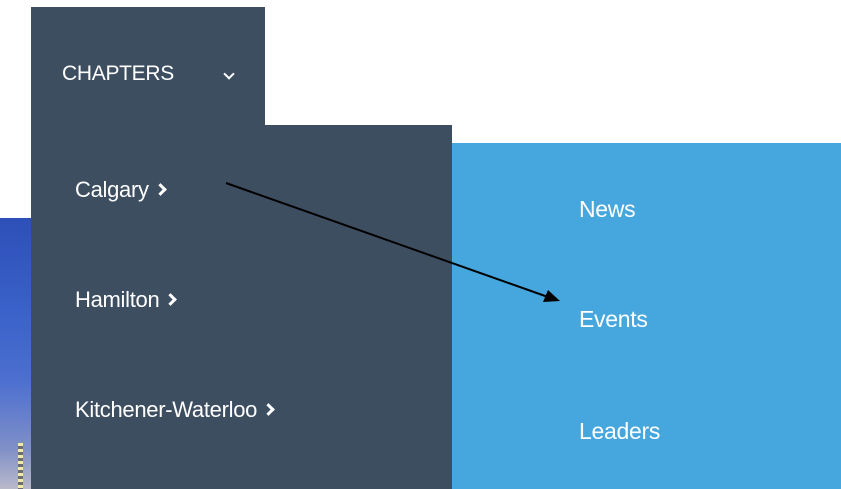 This screenshot has width=841, height=489. I want to click on menu-item-label: Hamilton, so click(117, 299).